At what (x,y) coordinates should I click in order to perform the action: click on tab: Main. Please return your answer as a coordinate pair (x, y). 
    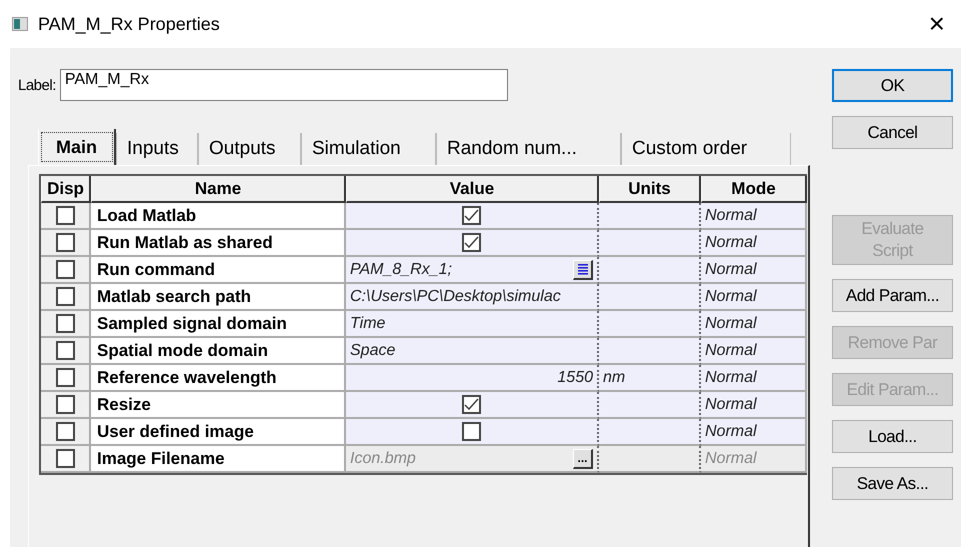
    Looking at the image, I should click on (77, 147).